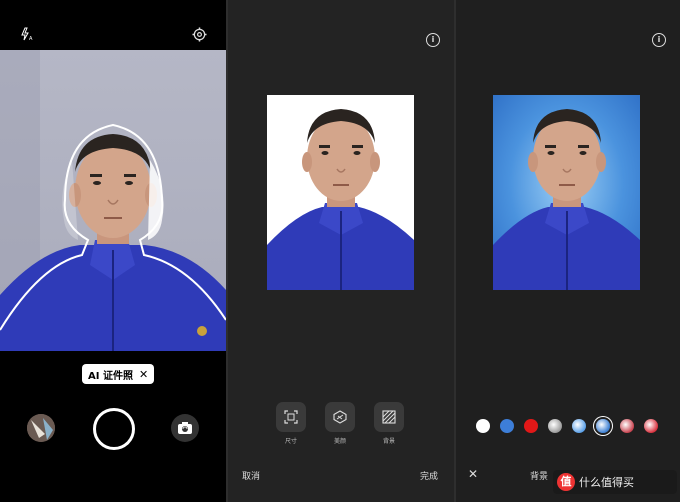 This screenshot has width=680, height=502. I want to click on swatch-red-gradient, so click(651, 426).